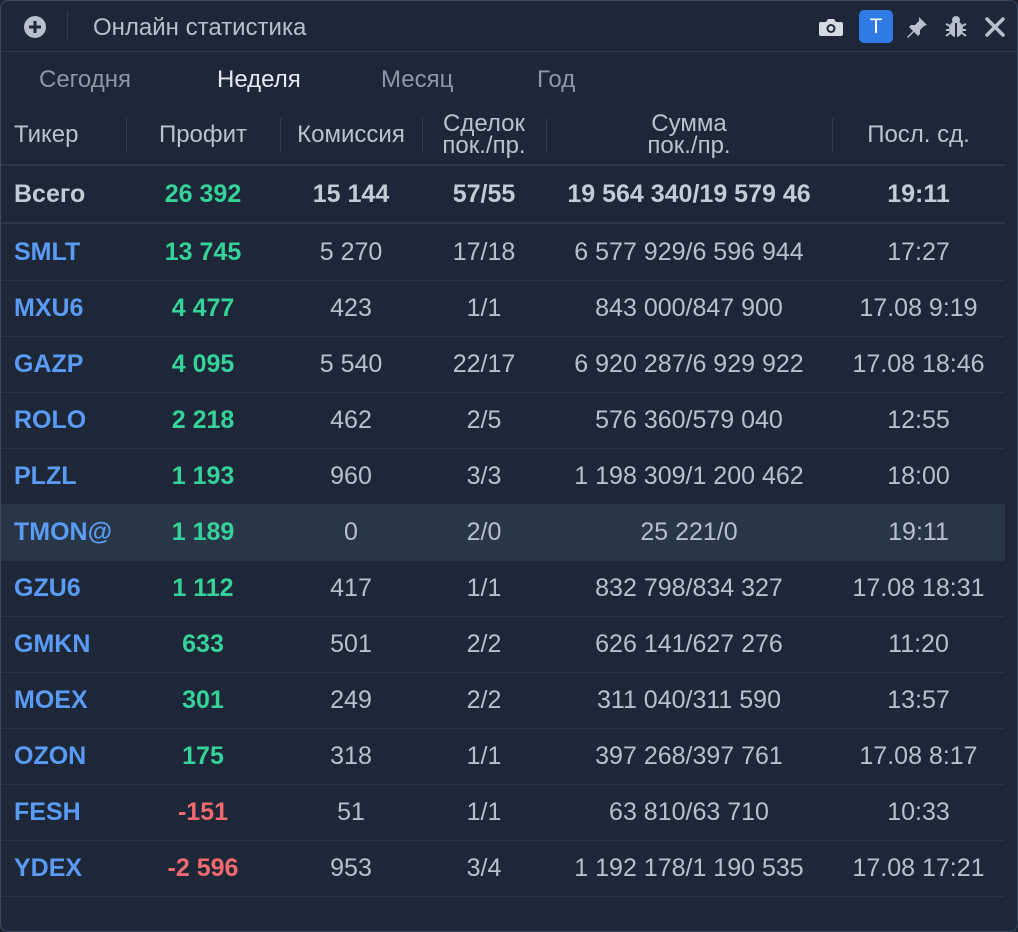 This screenshot has height=932, width=1018. Describe the element at coordinates (831, 27) in the screenshot. I see `camera-icon` at that location.